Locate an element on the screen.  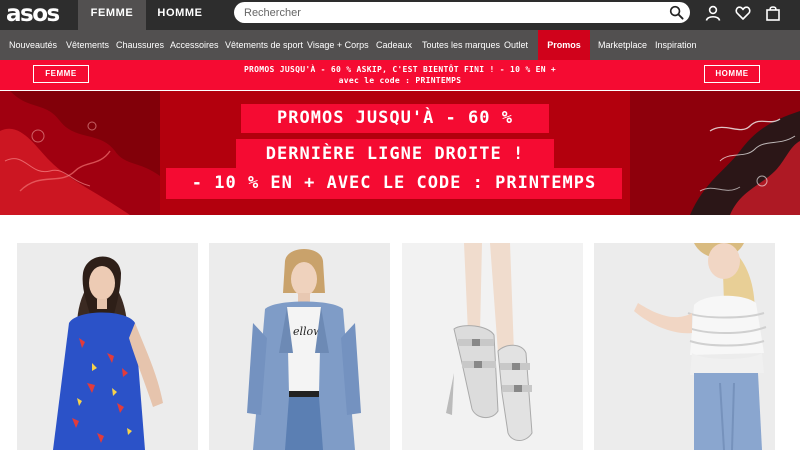
strip-line-2: avec le code : PRINTEMPS is located at coordinates (400, 80).